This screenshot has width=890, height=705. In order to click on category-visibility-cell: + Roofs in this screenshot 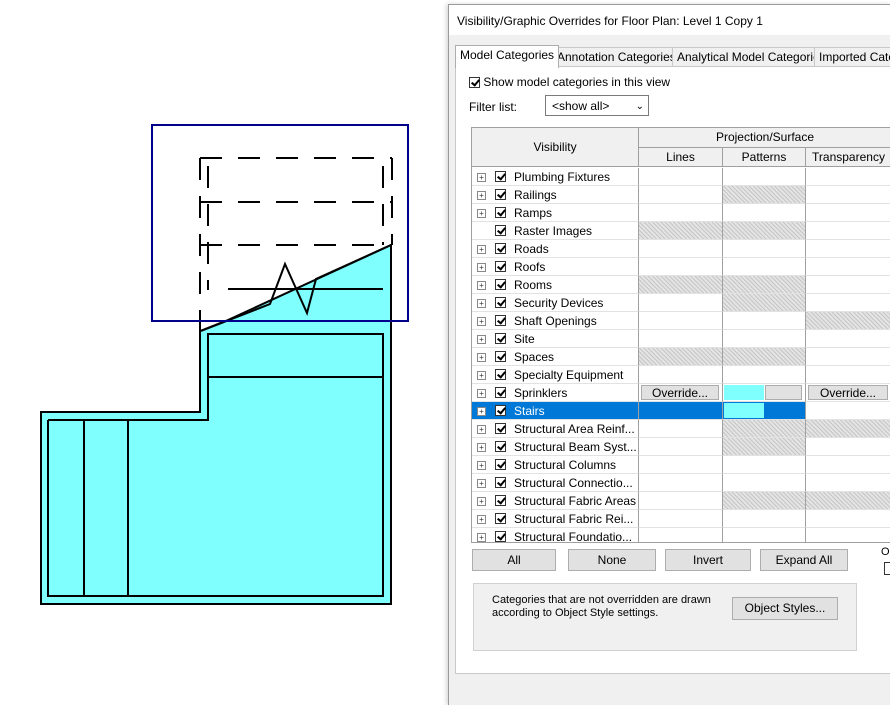, I will do `click(555, 267)`.